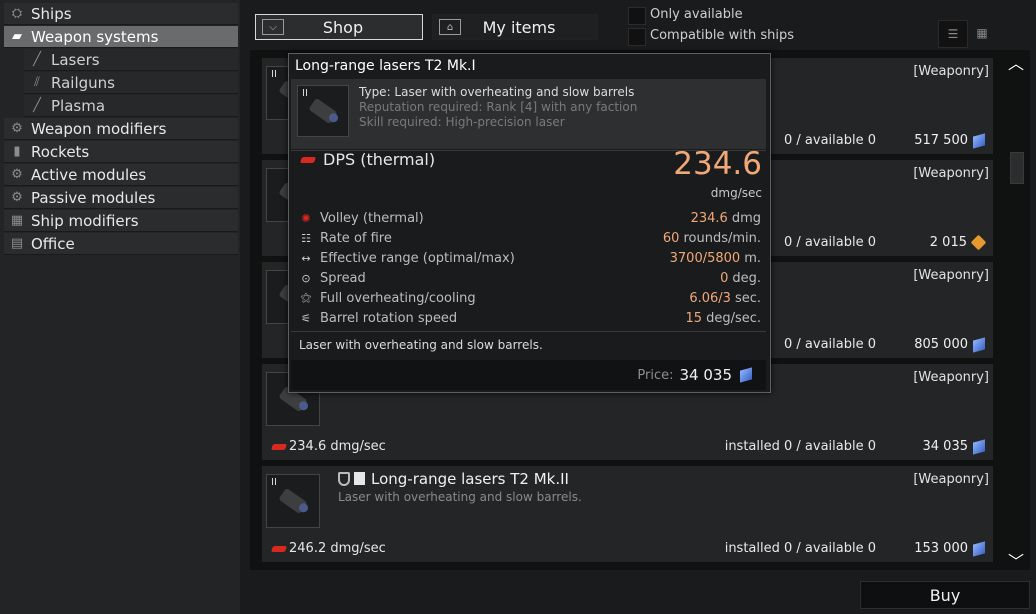 The height and width of the screenshot is (614, 1036). I want to click on rate-icon: ☷, so click(306, 238).